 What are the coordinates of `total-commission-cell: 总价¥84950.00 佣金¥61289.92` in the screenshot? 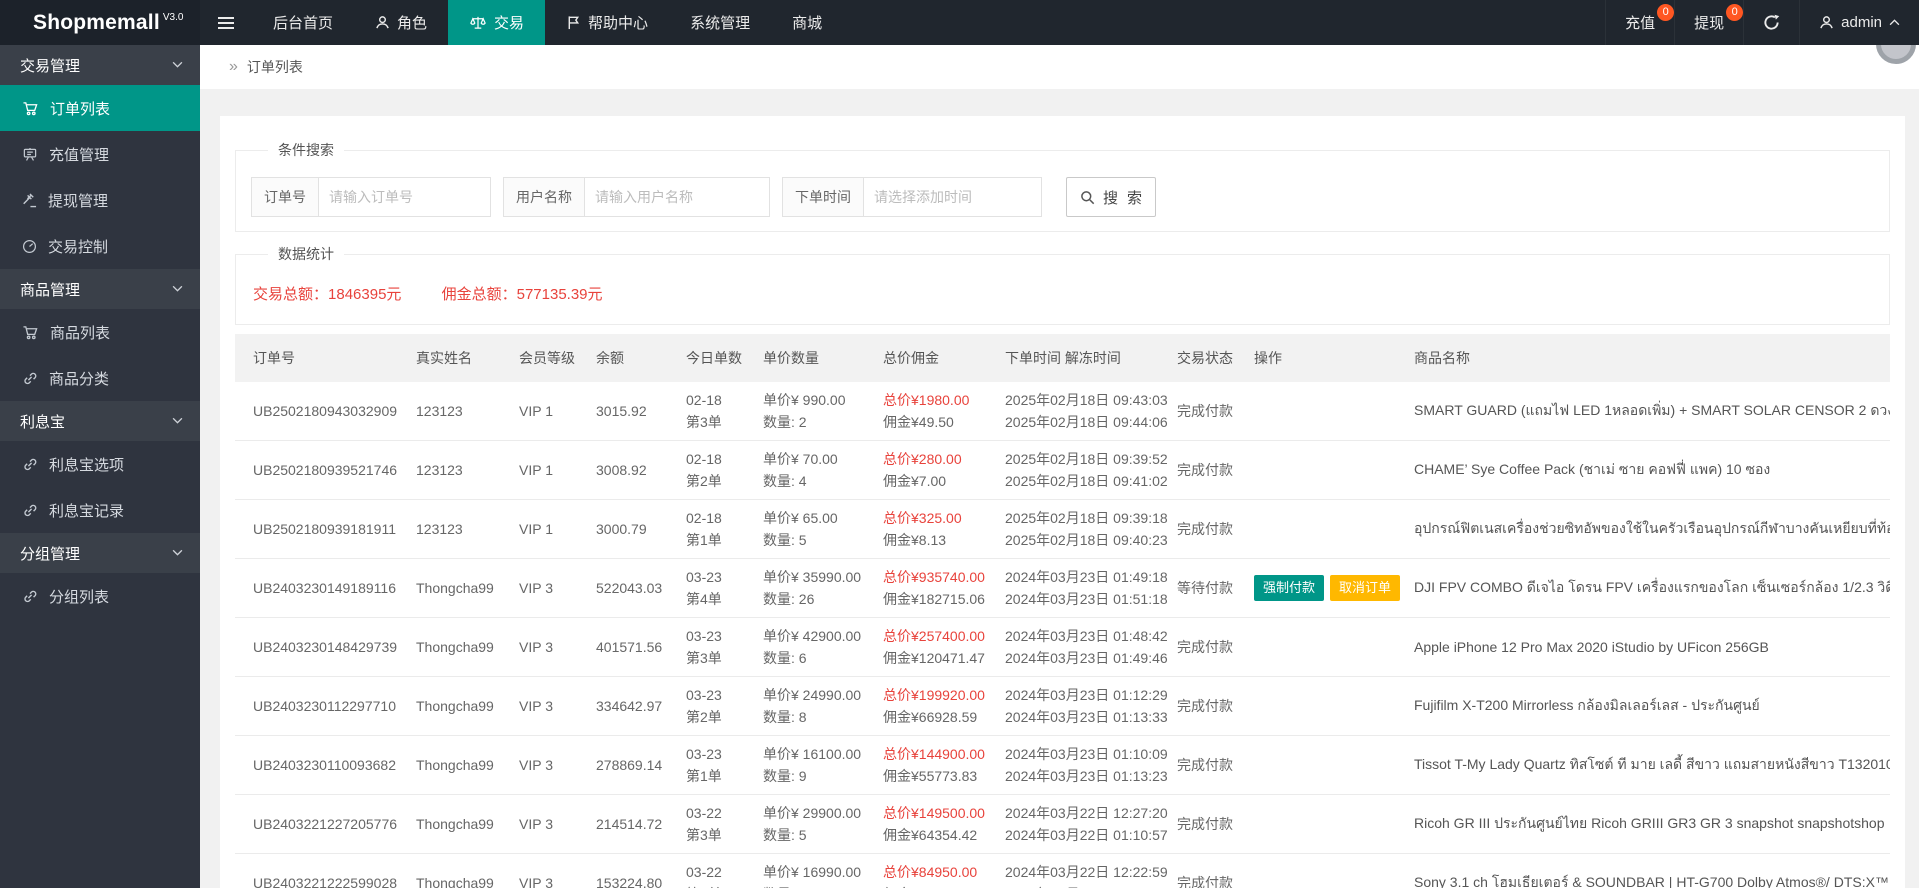 It's located at (936, 870).